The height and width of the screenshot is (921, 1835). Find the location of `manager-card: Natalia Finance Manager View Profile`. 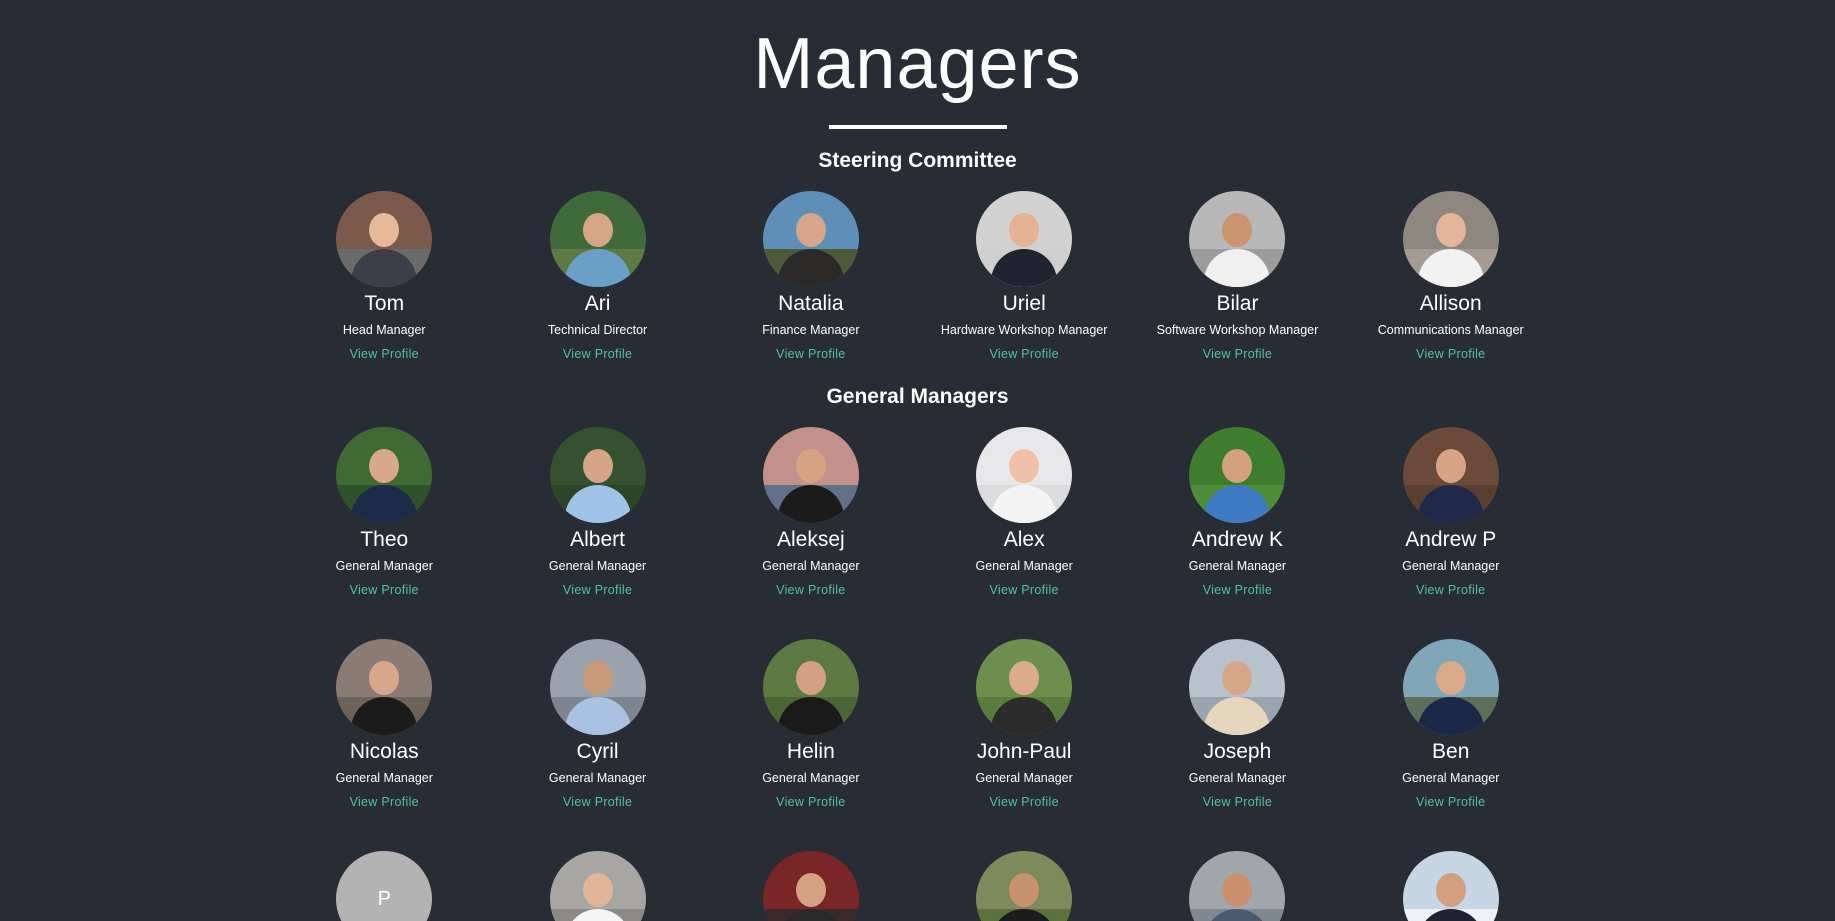

manager-card: Natalia Finance Manager View Profile is located at coordinates (810, 276).